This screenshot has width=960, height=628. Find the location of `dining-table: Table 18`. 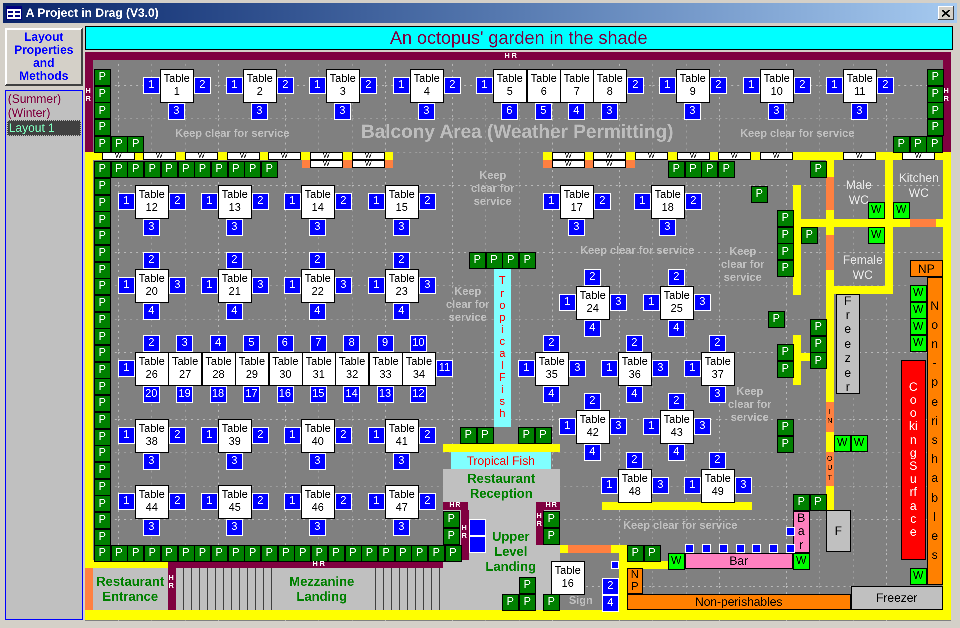

dining-table: Table 18 is located at coordinates (668, 202).